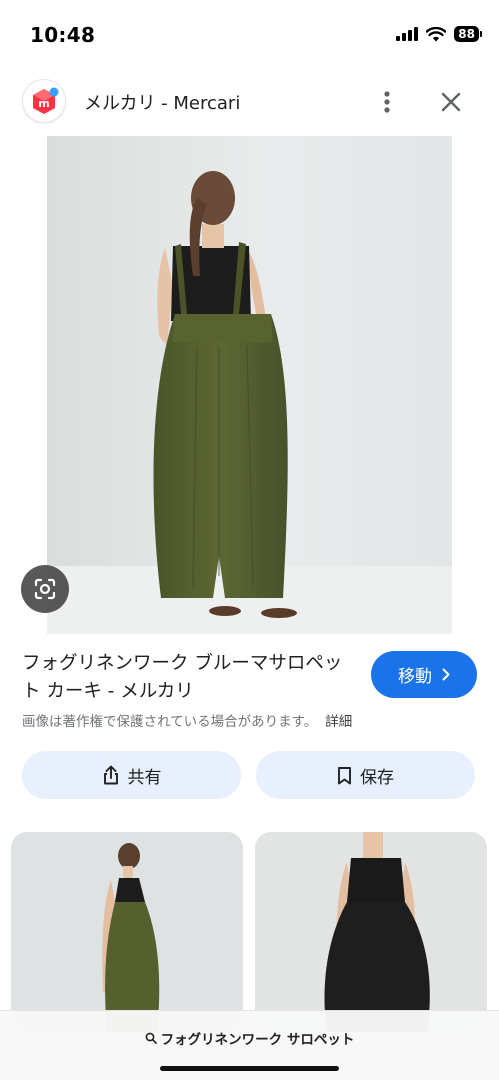 Image resolution: width=499 pixels, height=1080 pixels. What do you see at coordinates (43, 103) in the screenshot?
I see `mercari-logo-letter: m` at bounding box center [43, 103].